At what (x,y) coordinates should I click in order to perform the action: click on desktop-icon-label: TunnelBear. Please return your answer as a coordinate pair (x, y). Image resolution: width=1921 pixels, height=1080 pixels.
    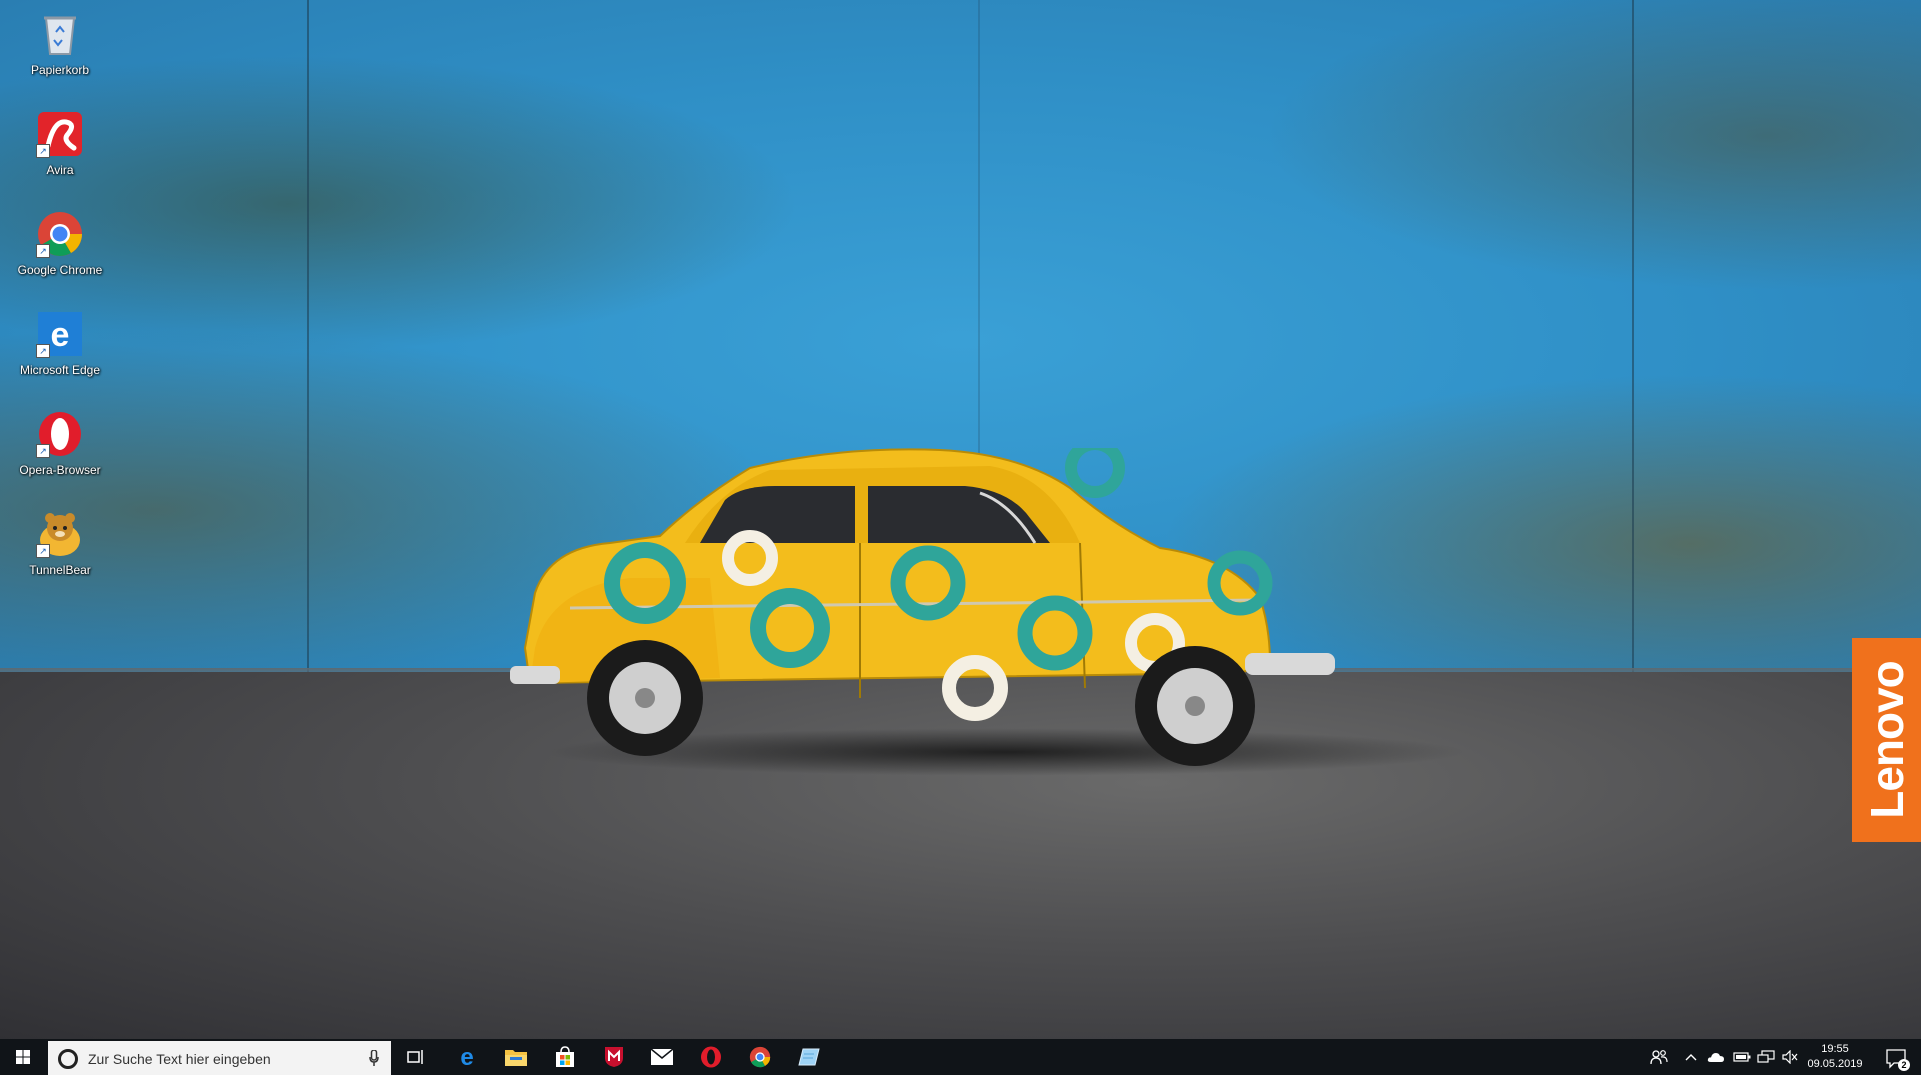
    Looking at the image, I should click on (60, 570).